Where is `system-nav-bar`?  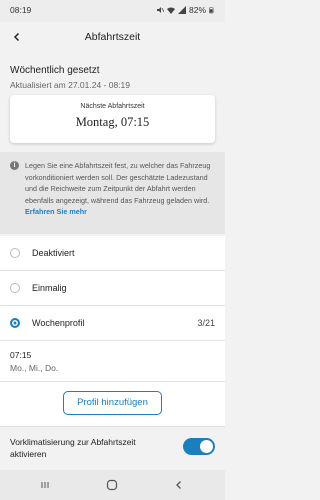
system-nav-bar is located at coordinates (112, 485).